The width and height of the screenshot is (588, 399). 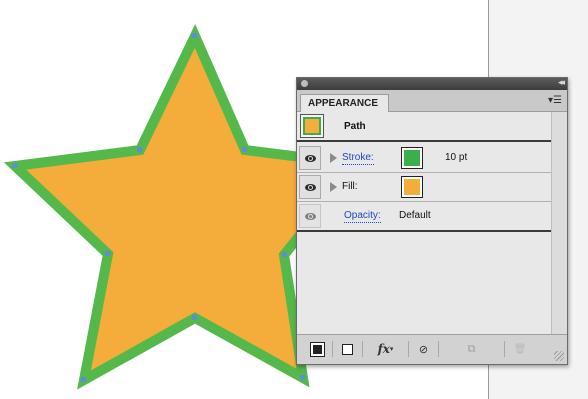 I want to click on fill-visibility-toggle, so click(x=310, y=187).